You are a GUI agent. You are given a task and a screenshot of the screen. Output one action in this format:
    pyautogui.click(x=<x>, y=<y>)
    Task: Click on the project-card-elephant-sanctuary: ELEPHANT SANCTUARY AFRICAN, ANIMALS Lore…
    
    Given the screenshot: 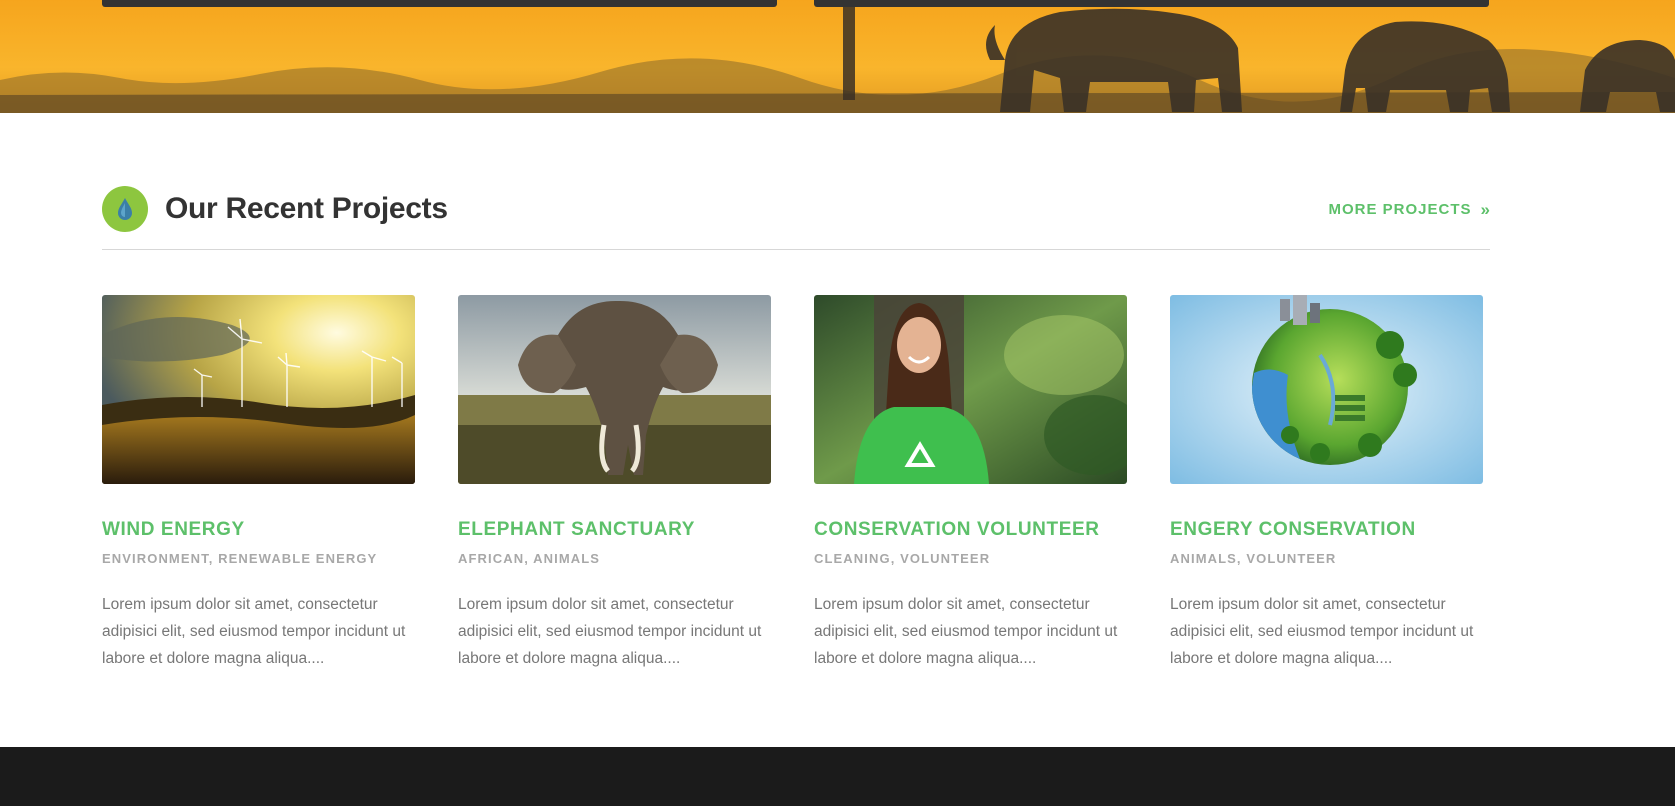 What is the action you would take?
    pyautogui.click(x=614, y=483)
    